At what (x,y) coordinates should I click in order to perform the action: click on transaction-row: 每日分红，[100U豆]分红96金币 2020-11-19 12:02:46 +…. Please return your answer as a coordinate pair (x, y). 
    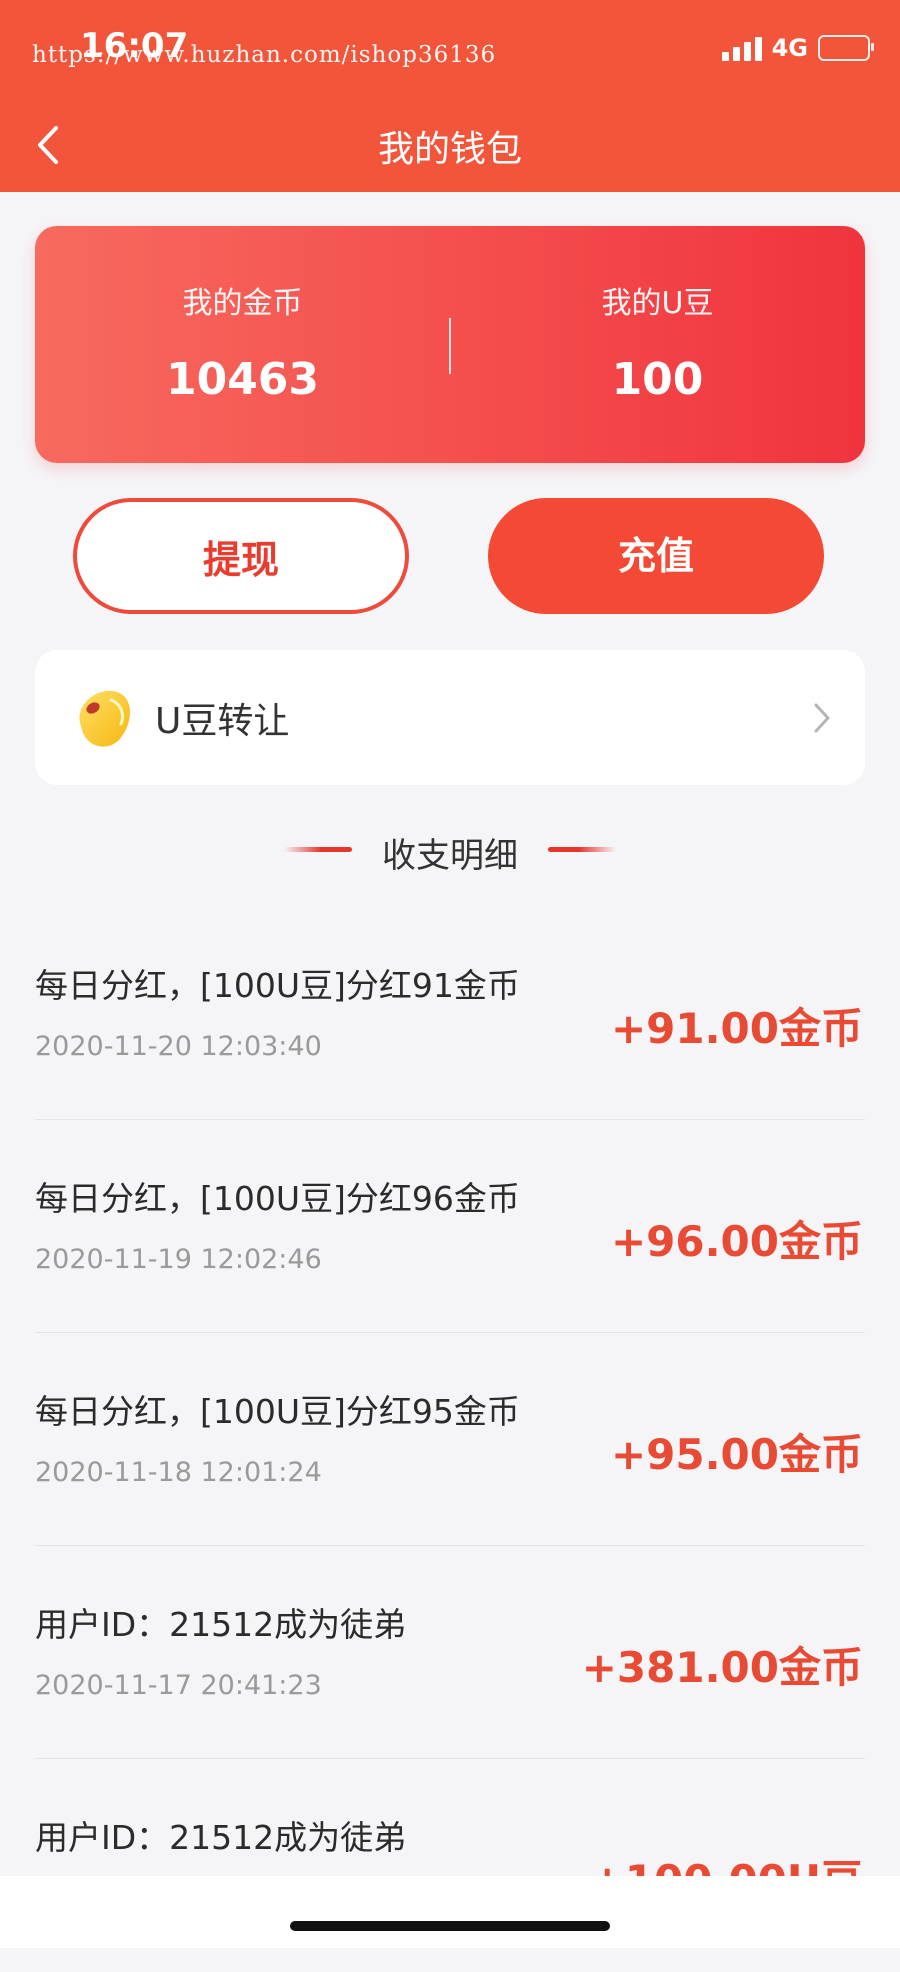
    Looking at the image, I should click on (450, 1226).